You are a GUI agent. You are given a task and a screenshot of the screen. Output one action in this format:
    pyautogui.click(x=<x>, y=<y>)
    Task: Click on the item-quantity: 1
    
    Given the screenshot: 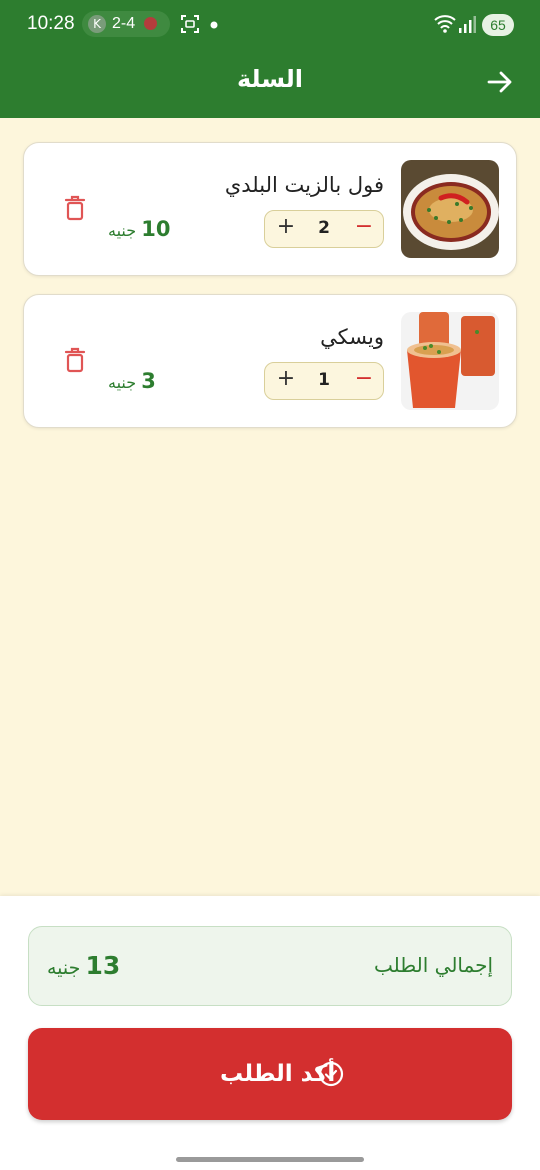 What is the action you would take?
    pyautogui.click(x=324, y=380)
    